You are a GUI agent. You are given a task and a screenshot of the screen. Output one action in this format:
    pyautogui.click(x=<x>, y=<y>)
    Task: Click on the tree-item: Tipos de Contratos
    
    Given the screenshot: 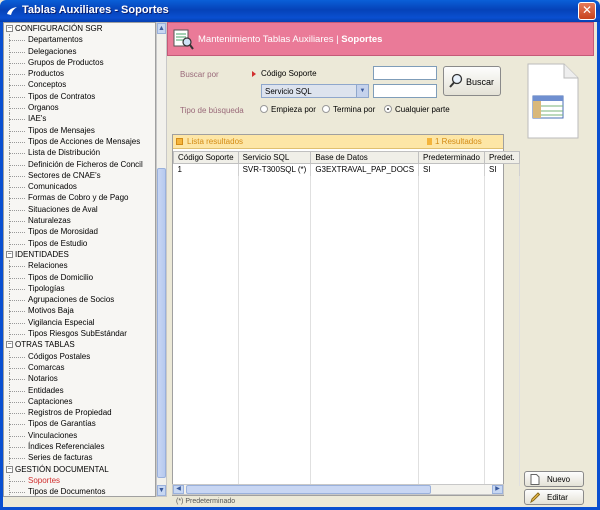 What is the action you would take?
    pyautogui.click(x=79, y=96)
    